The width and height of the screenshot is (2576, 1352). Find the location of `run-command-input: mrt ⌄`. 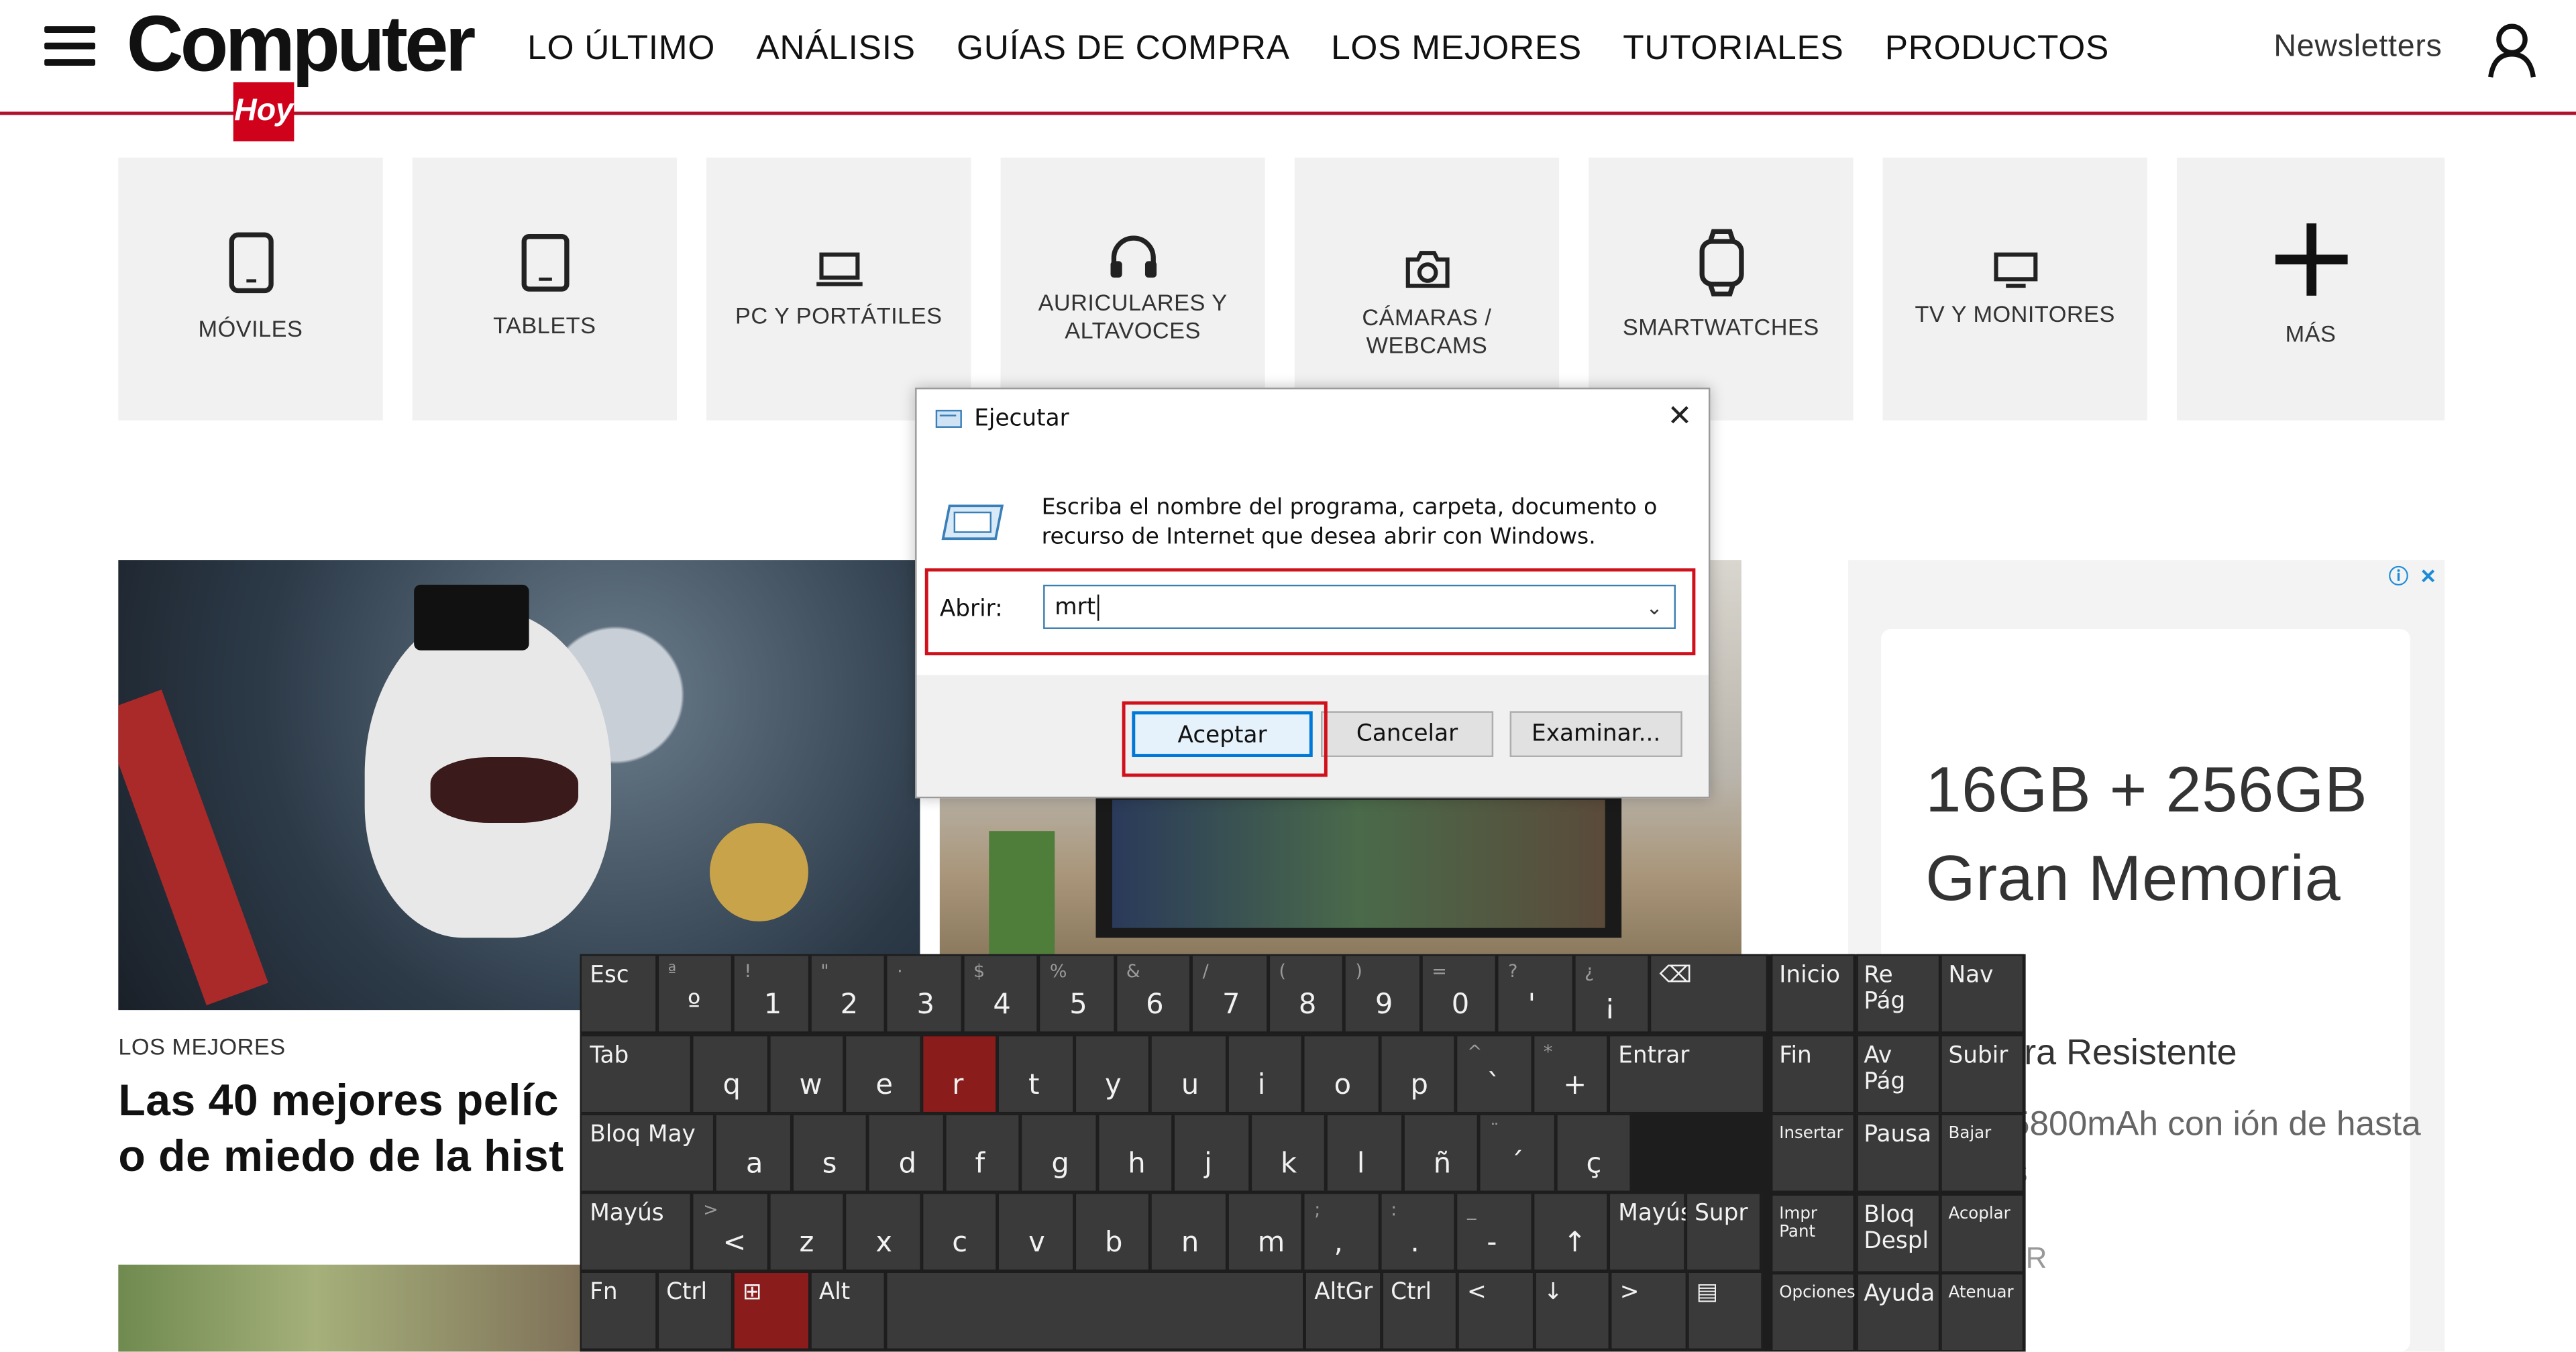

run-command-input: mrt ⌄ is located at coordinates (1359, 606).